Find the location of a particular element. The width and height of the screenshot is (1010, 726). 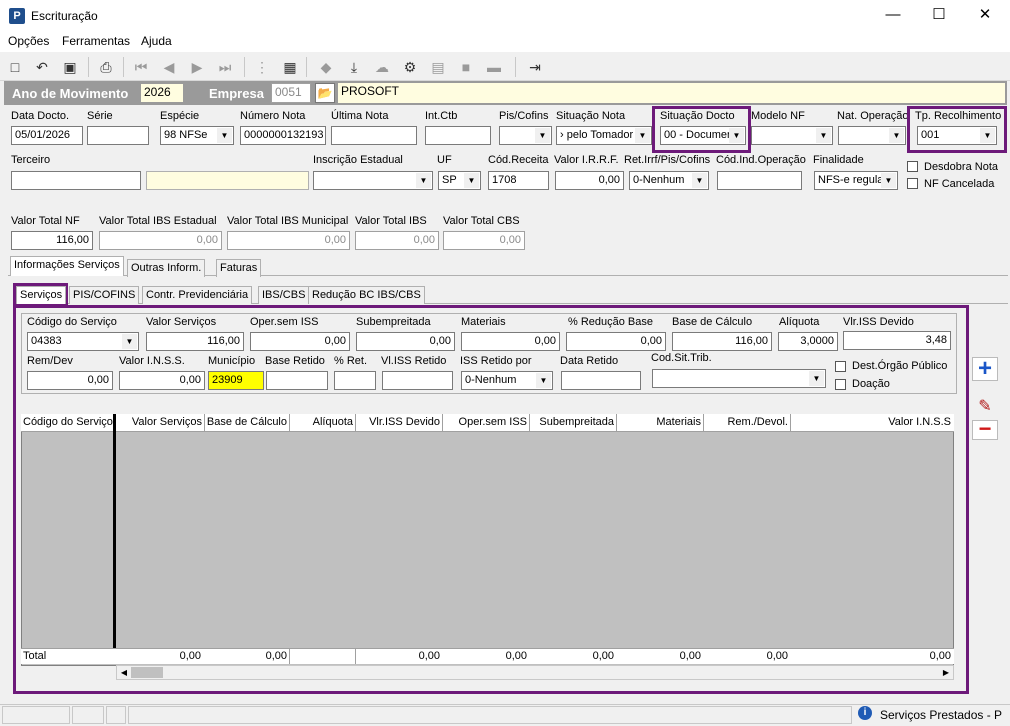

base-calculo-input: 116,00 is located at coordinates (722, 341).